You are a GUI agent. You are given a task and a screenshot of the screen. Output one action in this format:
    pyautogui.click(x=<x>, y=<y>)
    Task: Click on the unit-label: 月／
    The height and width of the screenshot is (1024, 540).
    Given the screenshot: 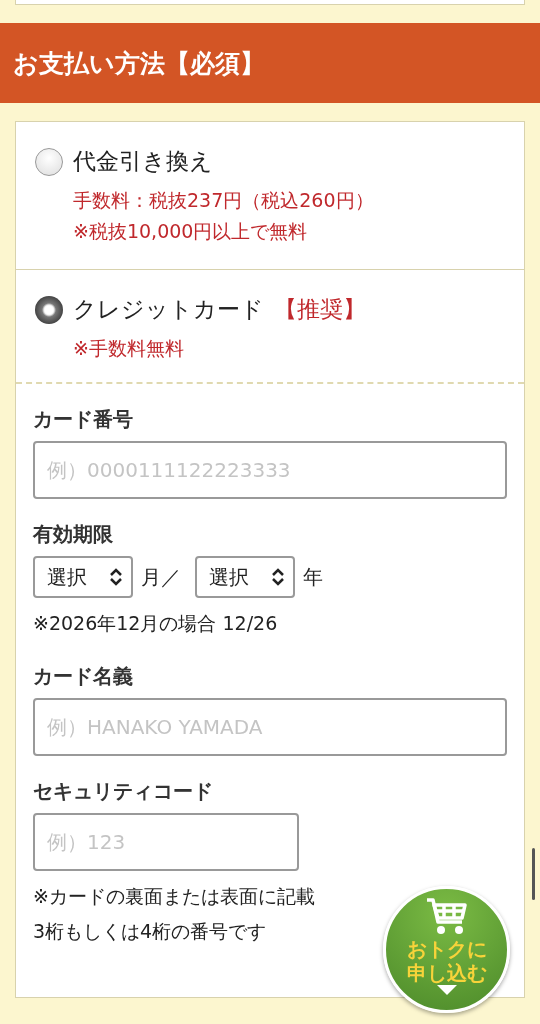 What is the action you would take?
    pyautogui.click(x=161, y=577)
    